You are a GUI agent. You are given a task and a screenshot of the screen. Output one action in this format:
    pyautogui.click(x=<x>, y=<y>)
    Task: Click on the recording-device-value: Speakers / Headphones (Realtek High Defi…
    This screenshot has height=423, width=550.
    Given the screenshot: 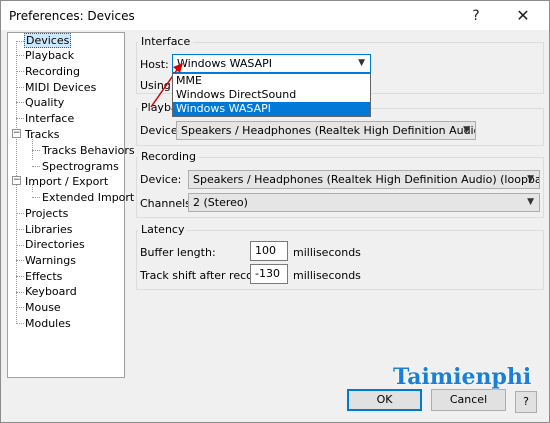 What is the action you would take?
    pyautogui.click(x=366, y=179)
    